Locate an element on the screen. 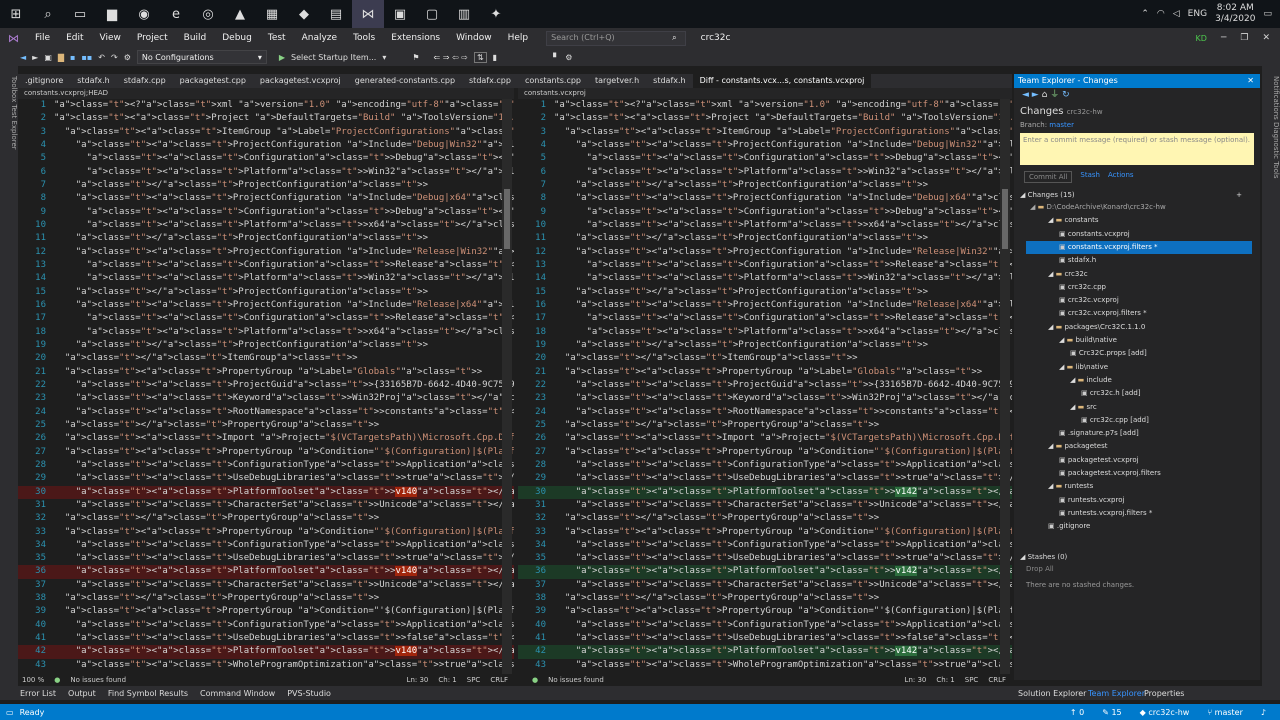 This screenshot has height=720, width=1280. issues-status: No issues found is located at coordinates (98, 680).